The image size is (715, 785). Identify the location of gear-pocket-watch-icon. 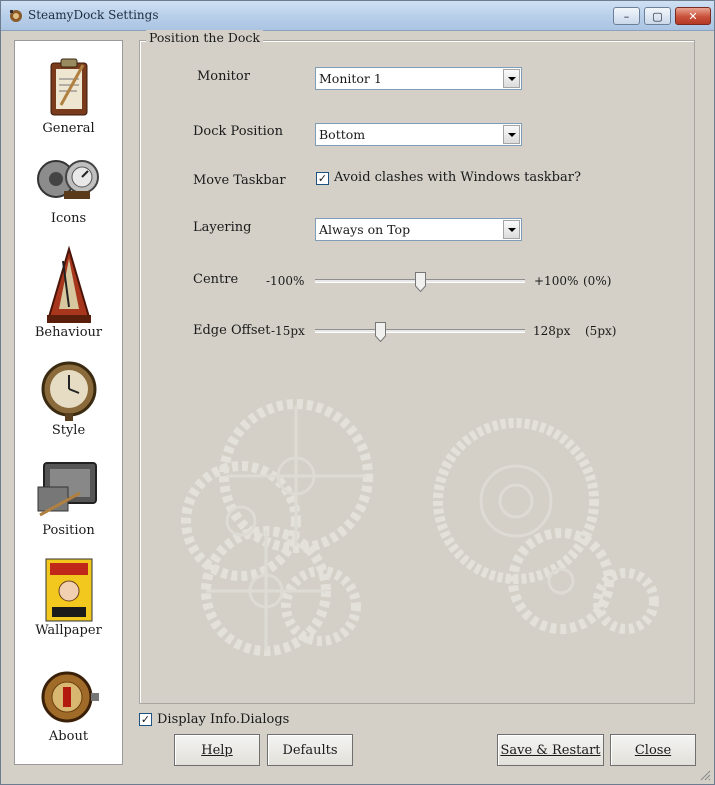
(67, 179).